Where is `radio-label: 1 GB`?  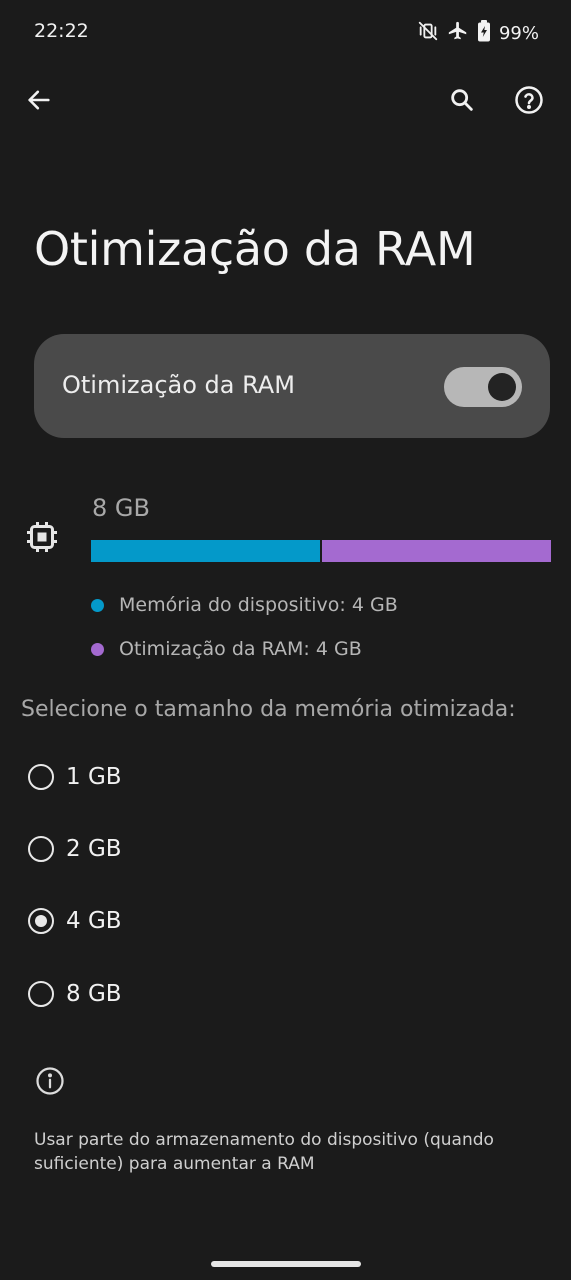 radio-label: 1 GB is located at coordinates (94, 777).